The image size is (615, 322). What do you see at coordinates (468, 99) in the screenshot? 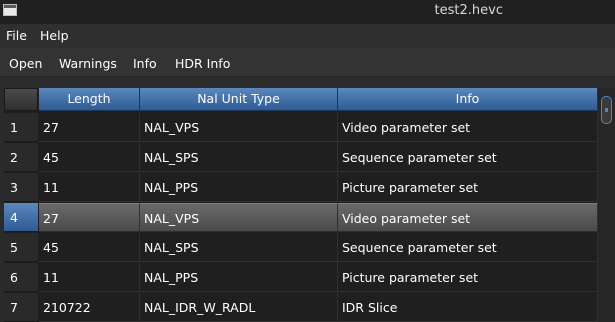
I see `column-header-info: Info` at bounding box center [468, 99].